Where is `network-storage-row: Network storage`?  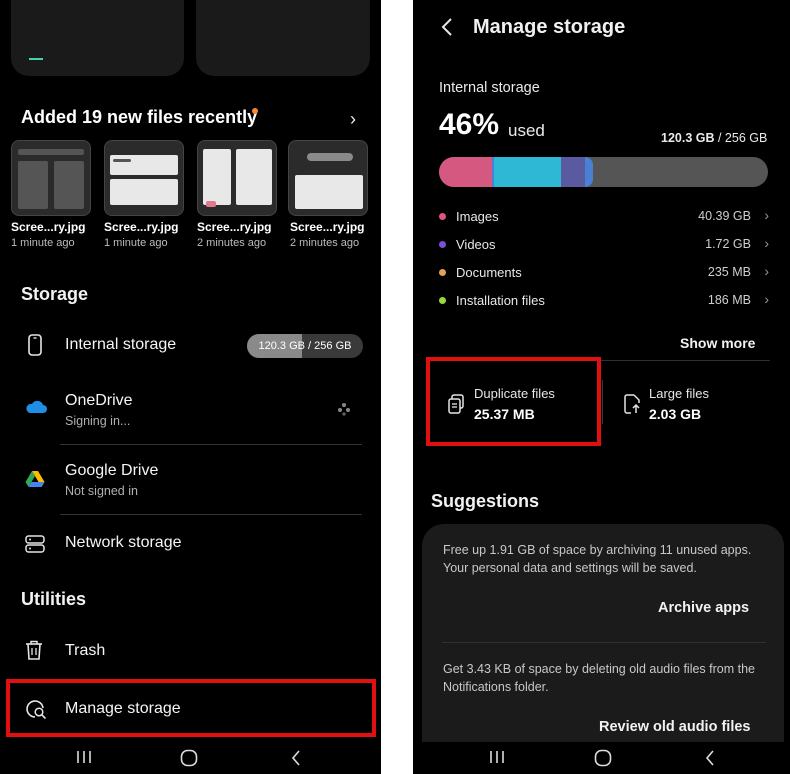
network-storage-row: Network storage is located at coordinates (190, 543).